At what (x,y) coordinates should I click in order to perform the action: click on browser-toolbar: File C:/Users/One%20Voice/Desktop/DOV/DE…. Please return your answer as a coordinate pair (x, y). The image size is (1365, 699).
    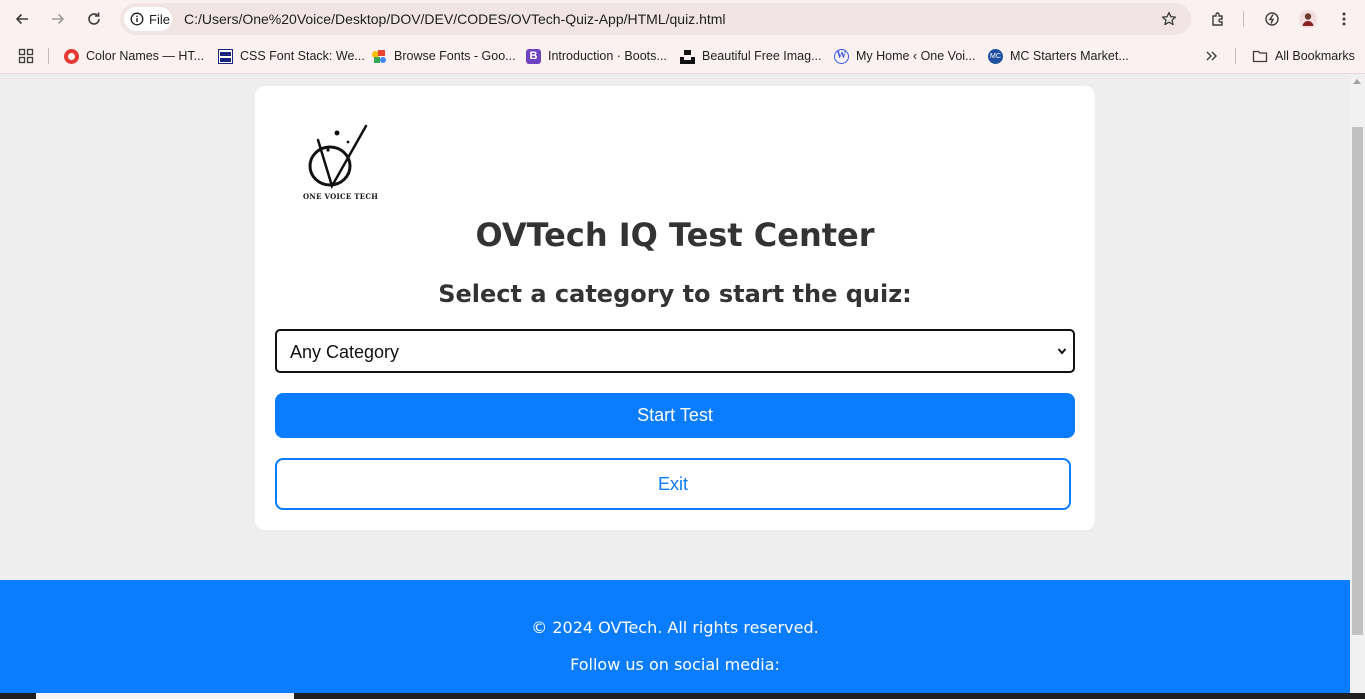
    Looking at the image, I should click on (682, 19).